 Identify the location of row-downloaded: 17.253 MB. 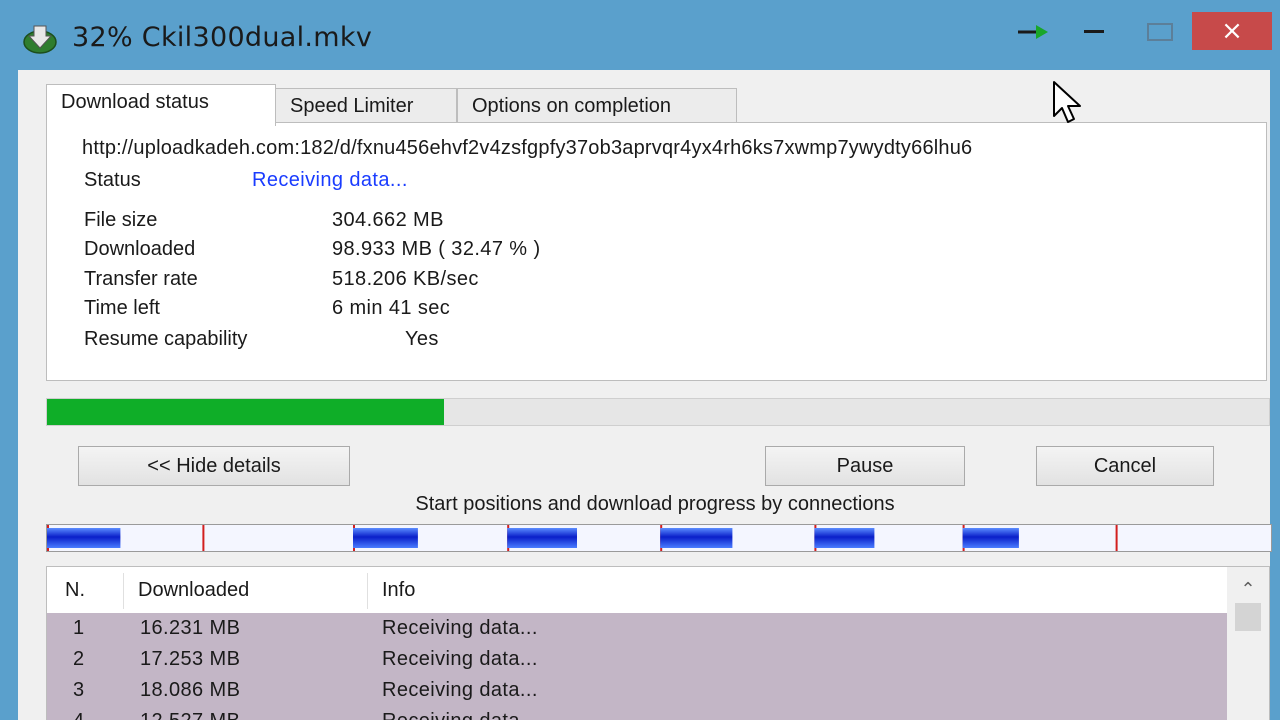
(190, 659).